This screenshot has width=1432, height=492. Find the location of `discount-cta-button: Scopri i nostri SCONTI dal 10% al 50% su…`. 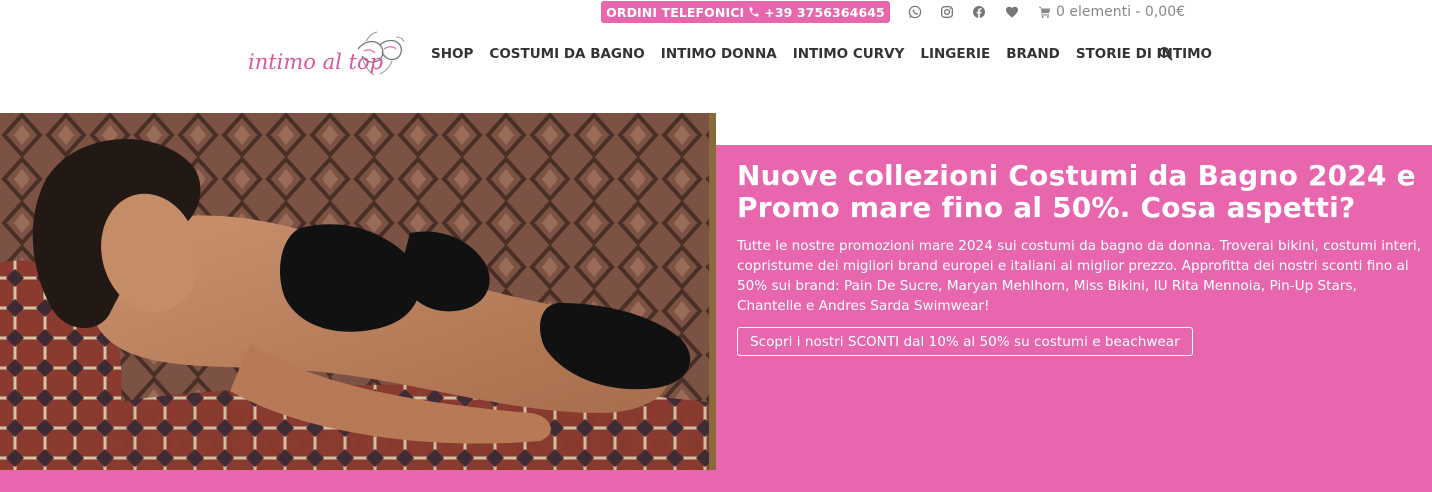

discount-cta-button: Scopri i nostri SCONTI dal 10% al 50% su… is located at coordinates (965, 341).